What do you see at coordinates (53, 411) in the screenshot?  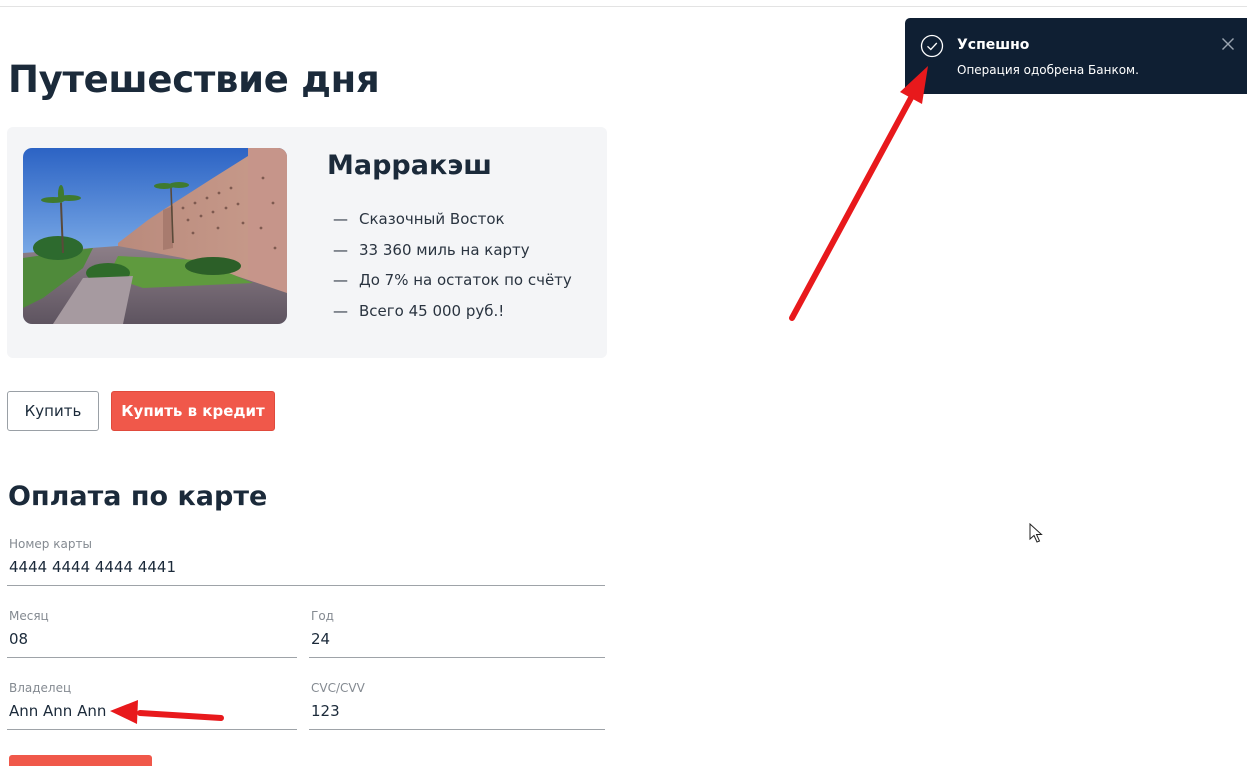 I see `buy-button: Купить` at bounding box center [53, 411].